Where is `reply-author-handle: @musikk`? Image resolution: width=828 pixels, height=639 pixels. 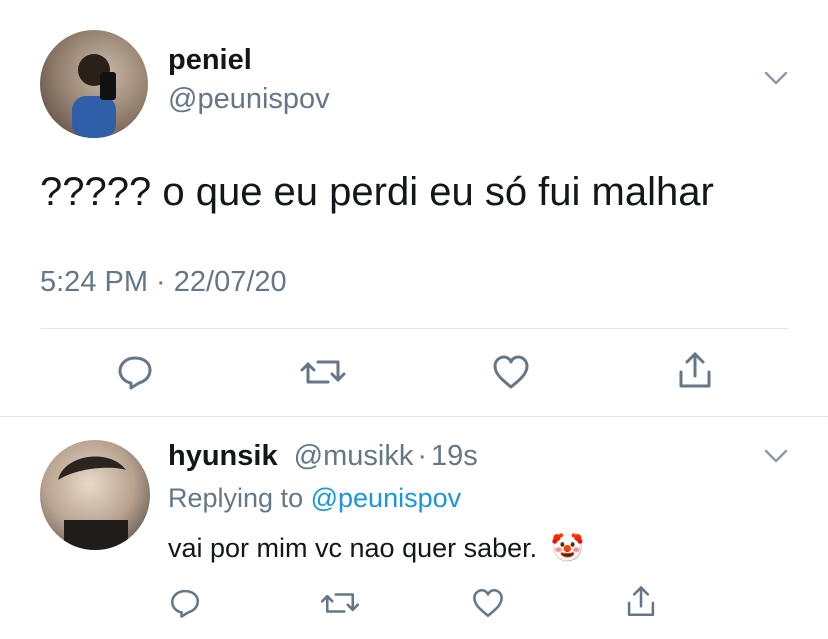
reply-author-handle: @musikk is located at coordinates (354, 456).